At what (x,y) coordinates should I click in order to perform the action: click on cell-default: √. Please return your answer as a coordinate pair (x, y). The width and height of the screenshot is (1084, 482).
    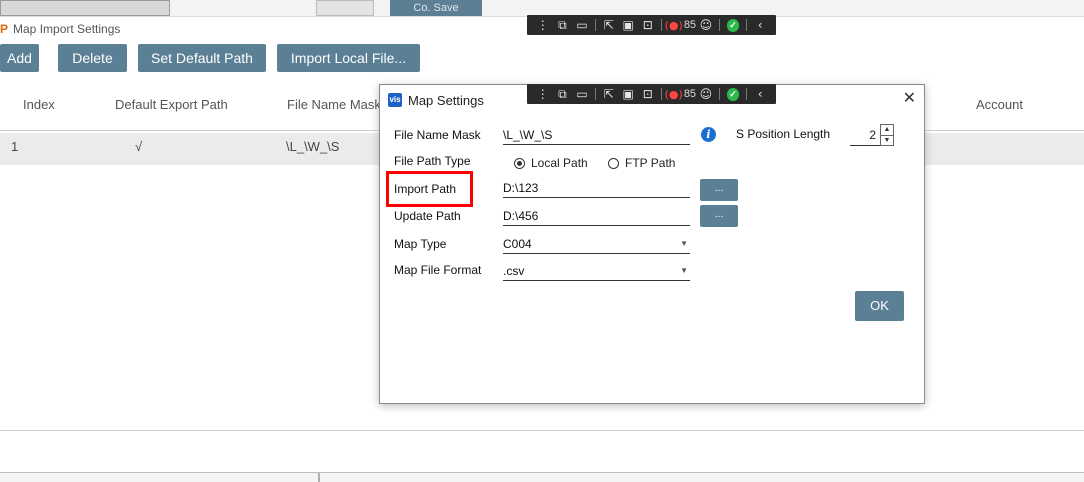
    Looking at the image, I should click on (139, 146).